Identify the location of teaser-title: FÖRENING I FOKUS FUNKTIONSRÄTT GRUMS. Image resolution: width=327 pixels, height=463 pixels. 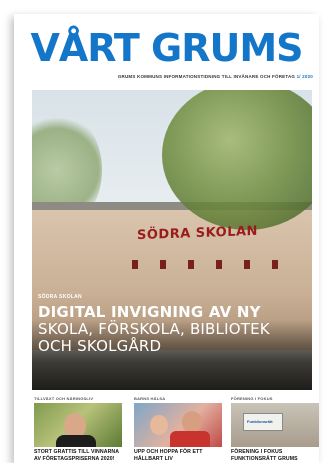
(264, 455).